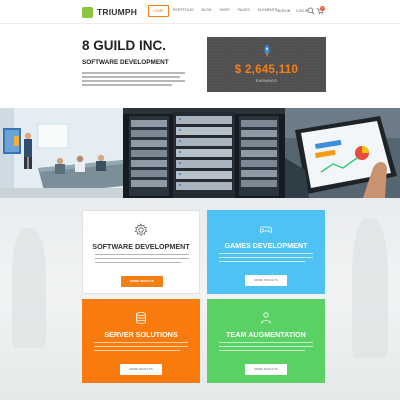  What do you see at coordinates (87, 12) in the screenshot?
I see `logo-icon` at bounding box center [87, 12].